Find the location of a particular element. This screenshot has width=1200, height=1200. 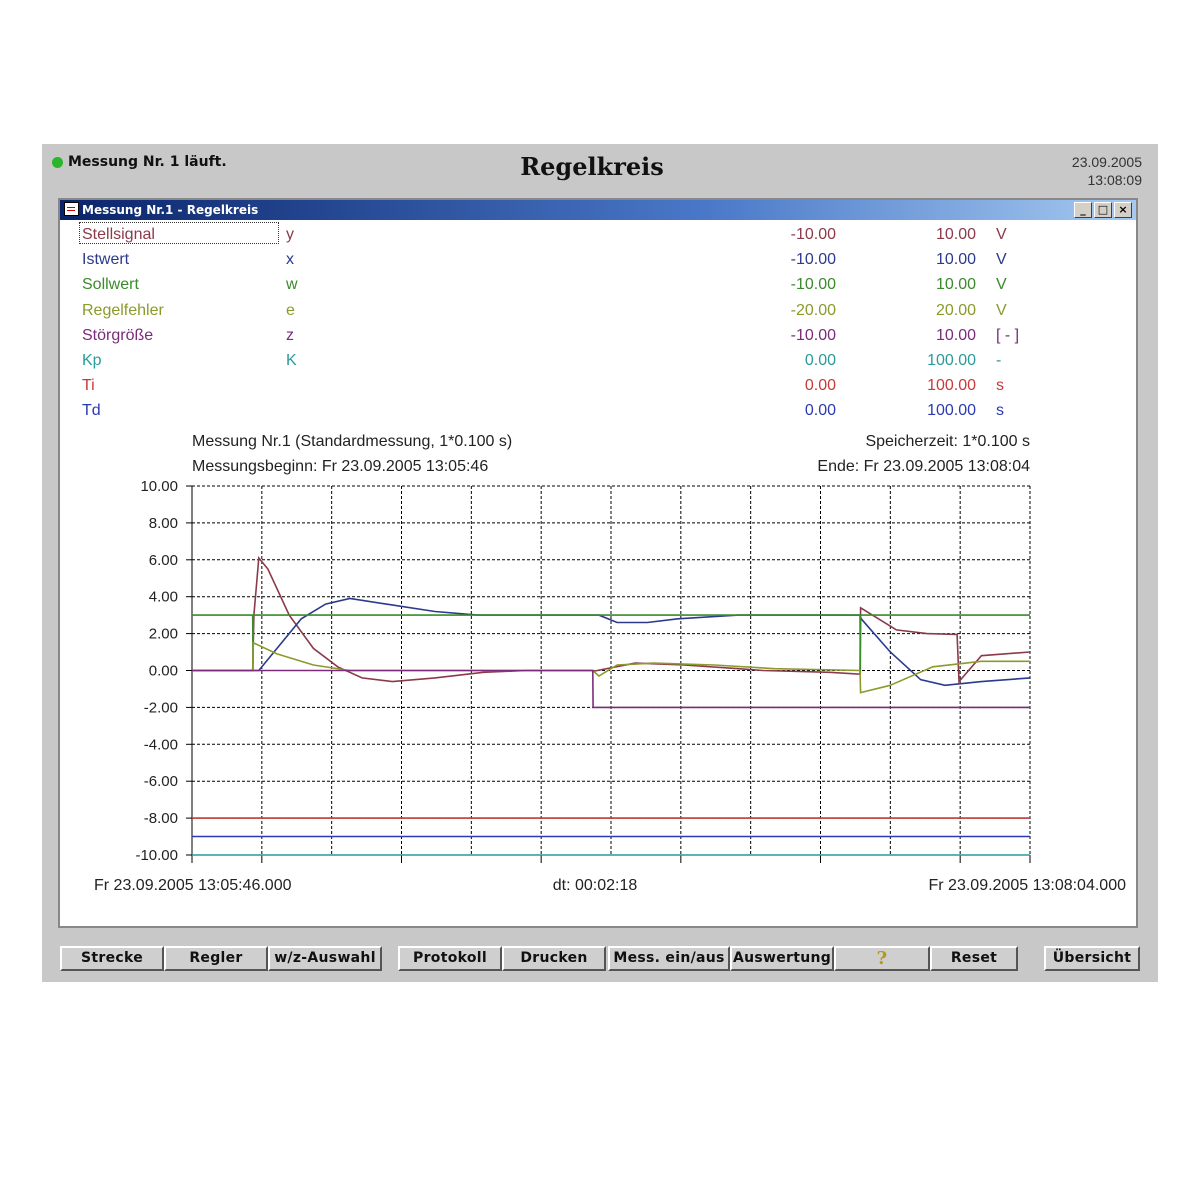

measurement-end: Ende: Fr 23.09.2005 13:08:04 is located at coordinates (923, 466).